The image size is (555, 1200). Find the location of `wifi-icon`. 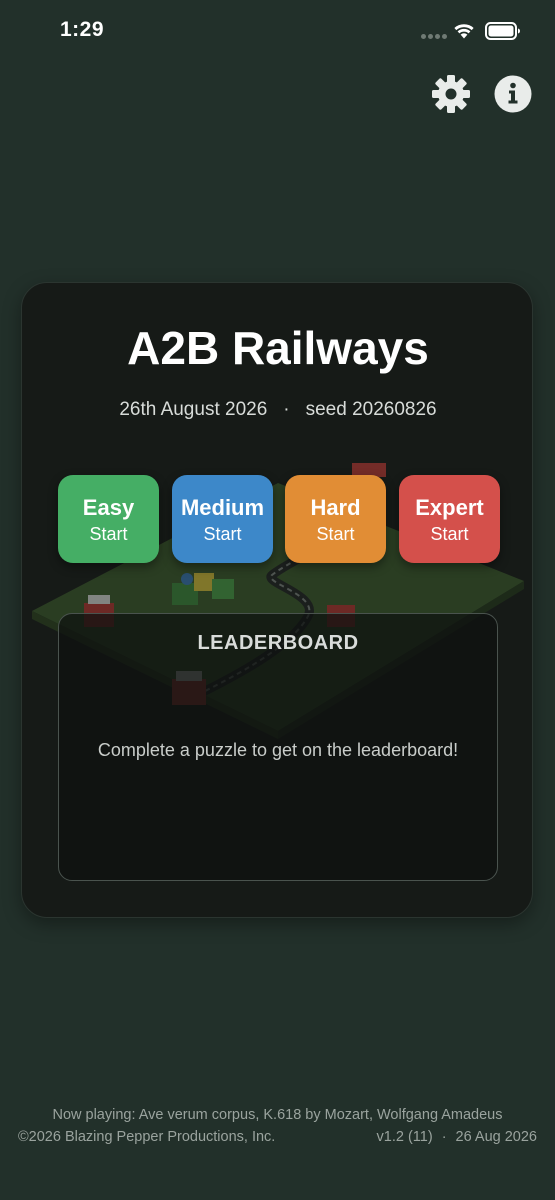

wifi-icon is located at coordinates (464, 31).